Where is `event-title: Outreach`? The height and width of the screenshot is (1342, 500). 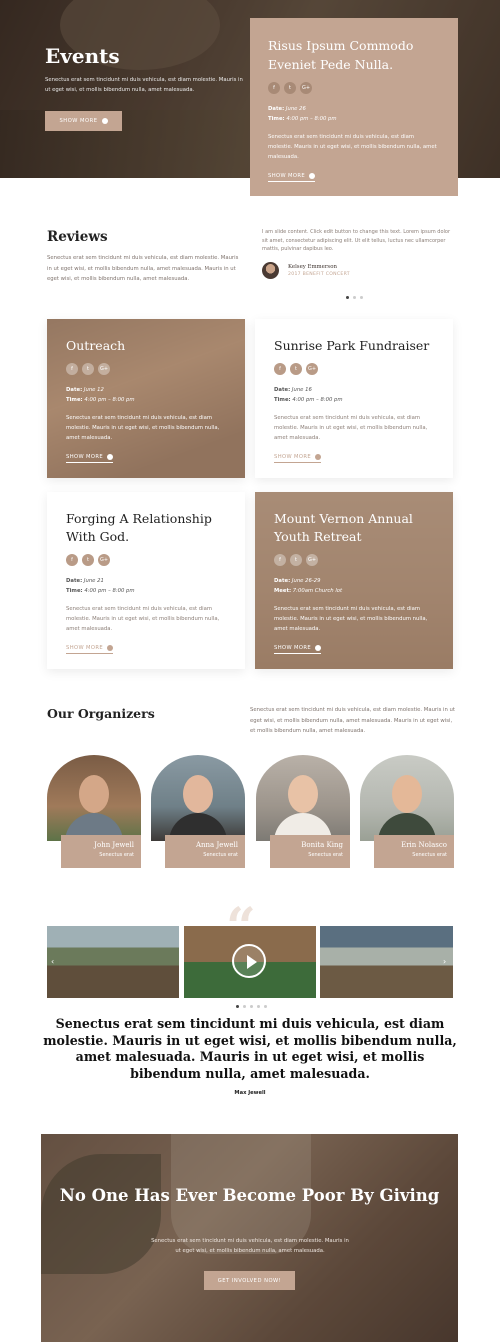 event-title: Outreach is located at coordinates (96, 345).